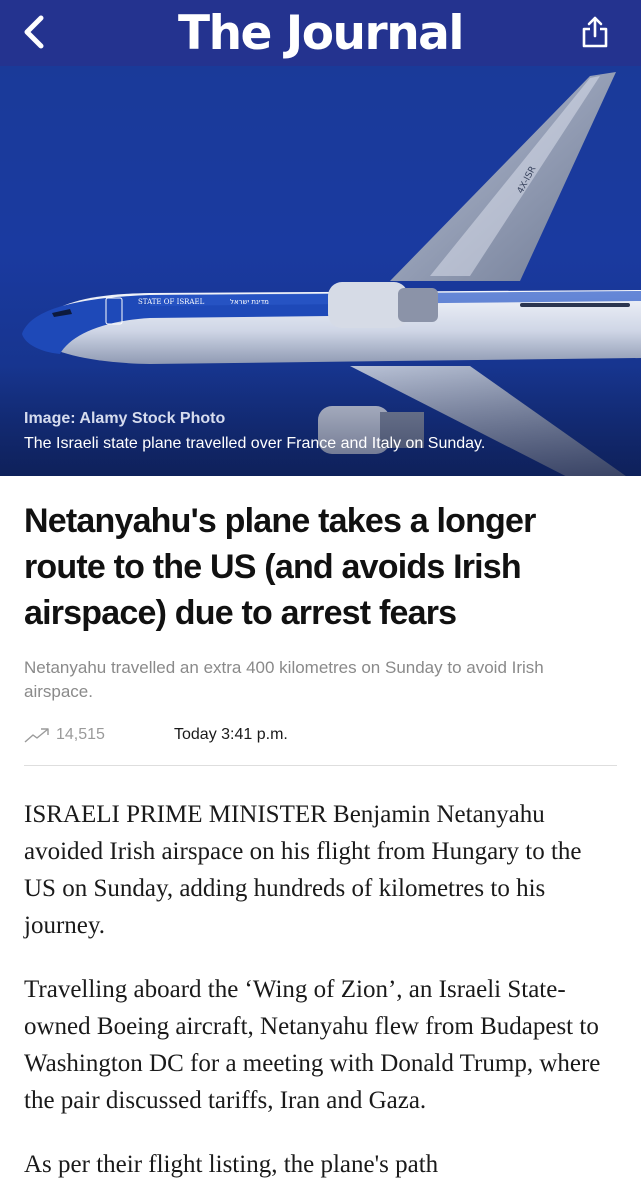 The height and width of the screenshot is (1200, 641). What do you see at coordinates (171, 302) in the screenshot?
I see `livery-text: STATE OF ISRAEL` at bounding box center [171, 302].